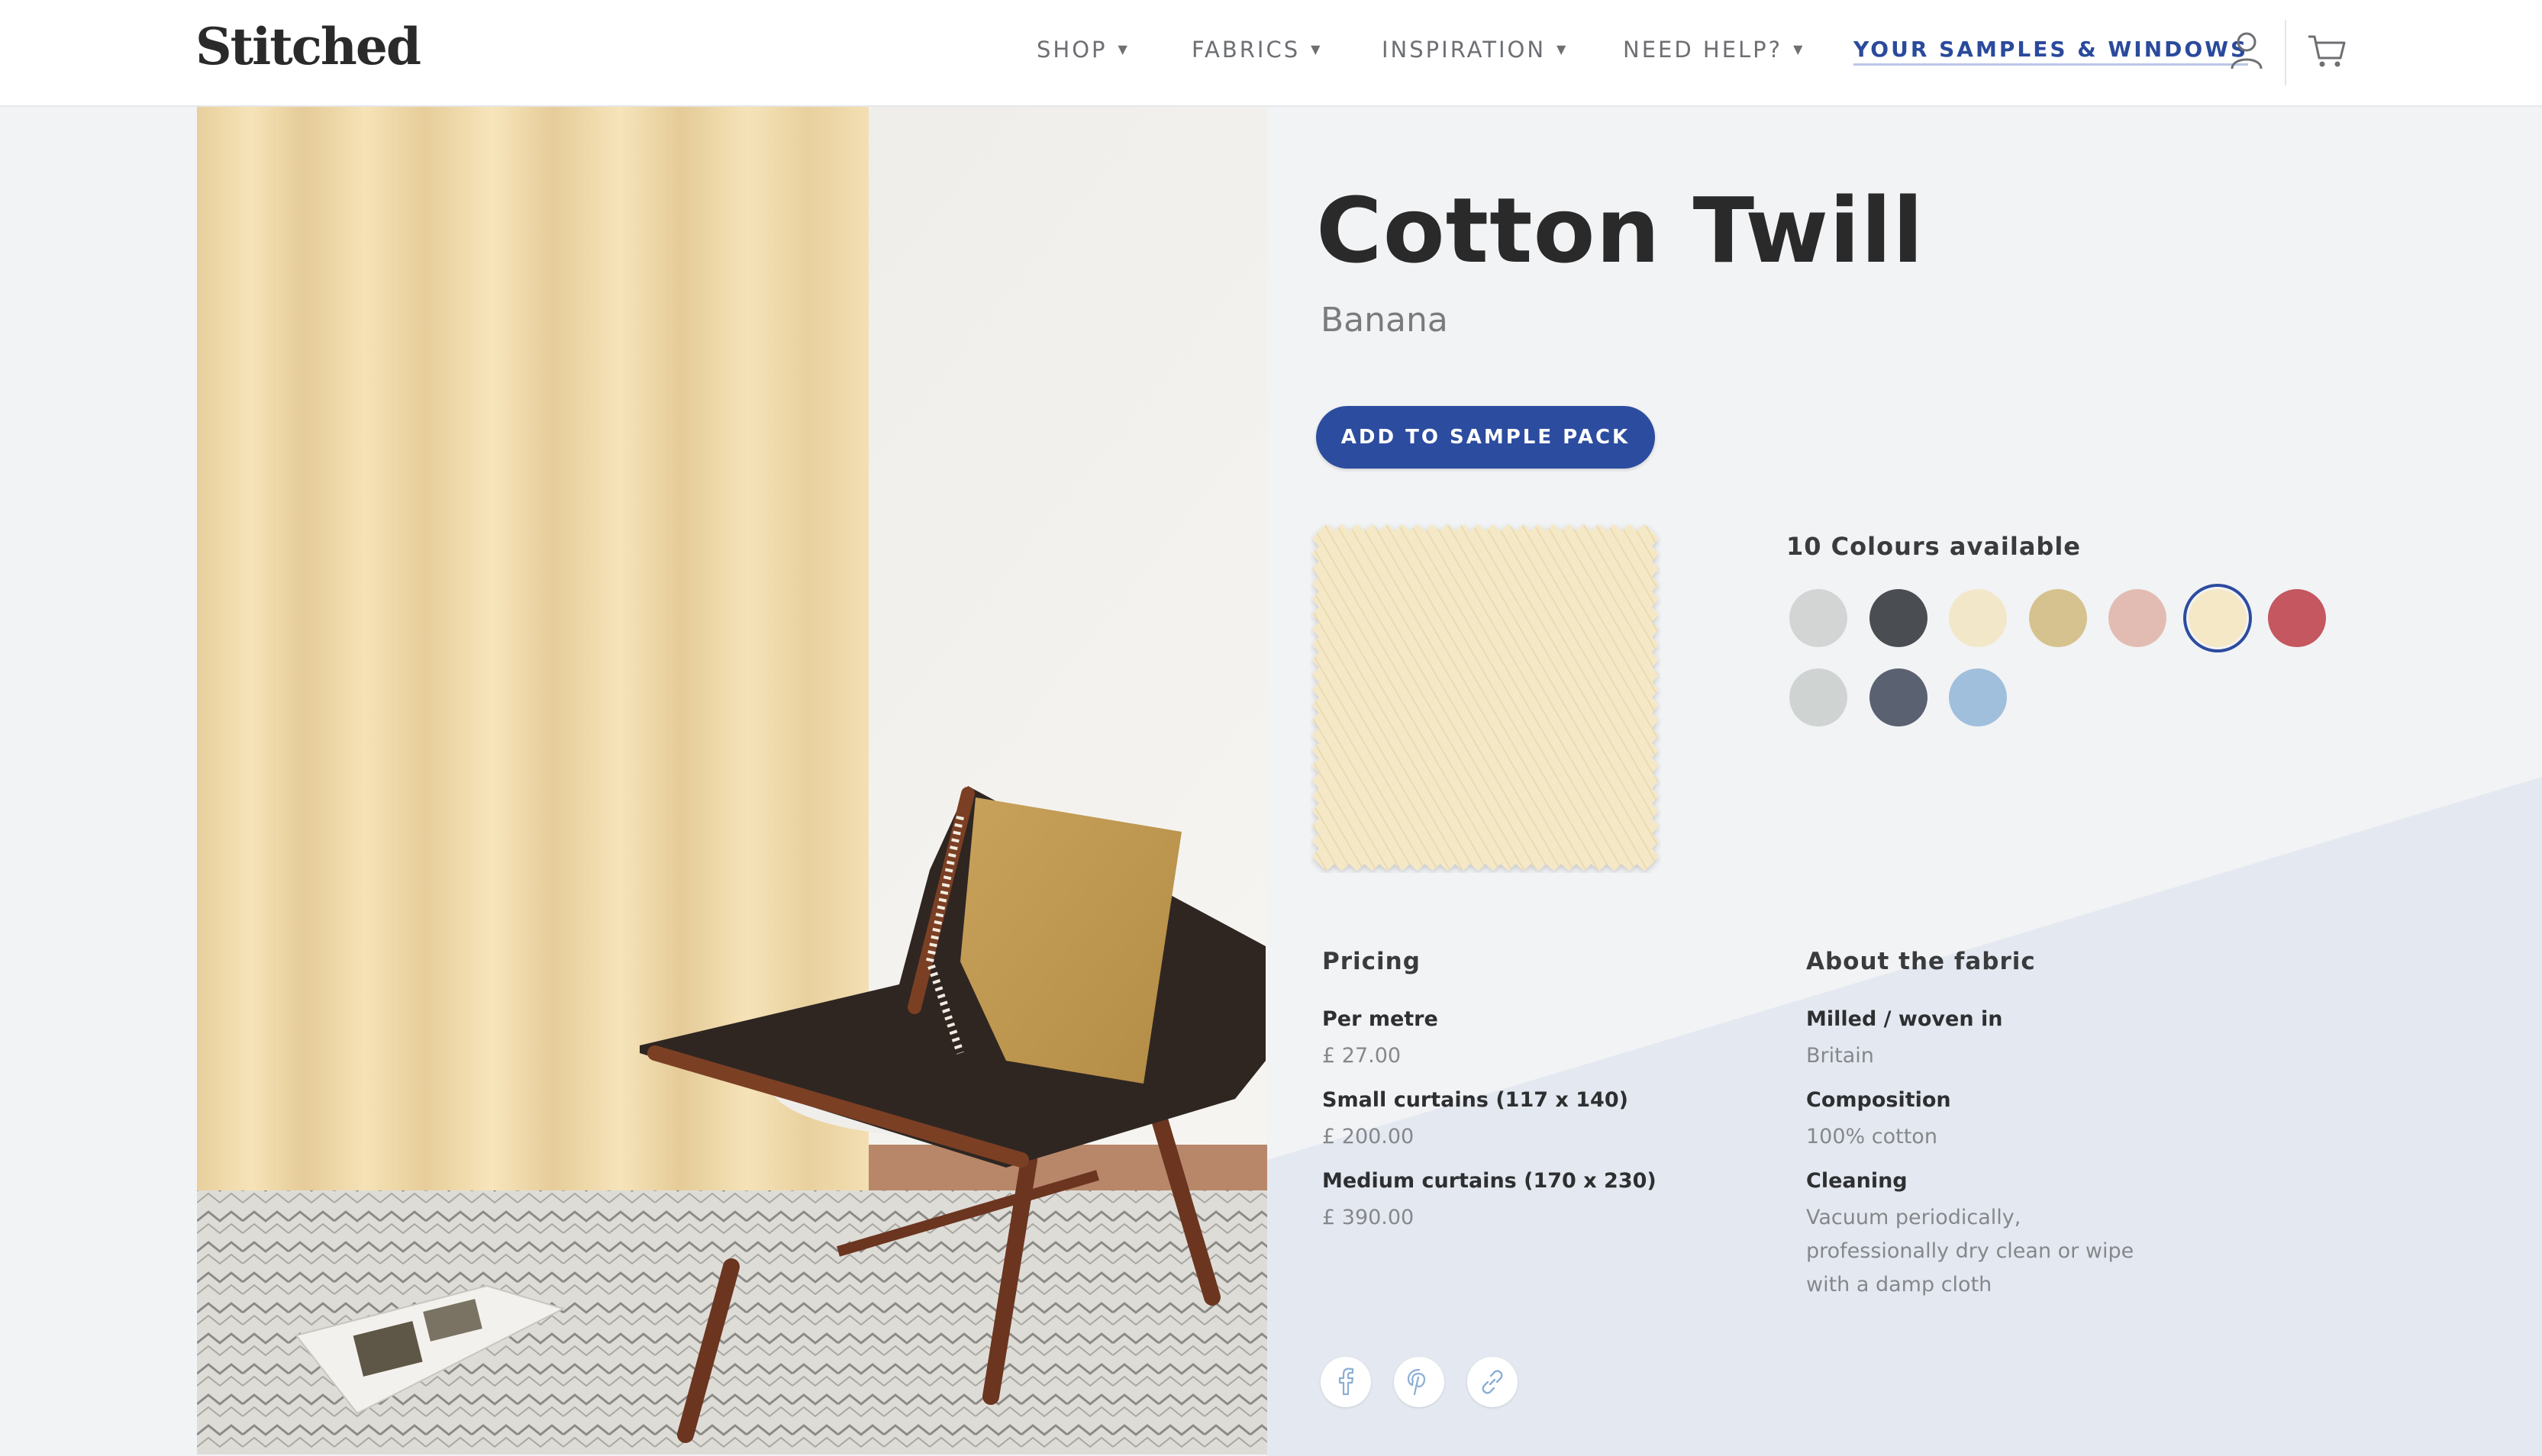  I want to click on nav-item-shop: SHOP ▼, so click(1084, 50).